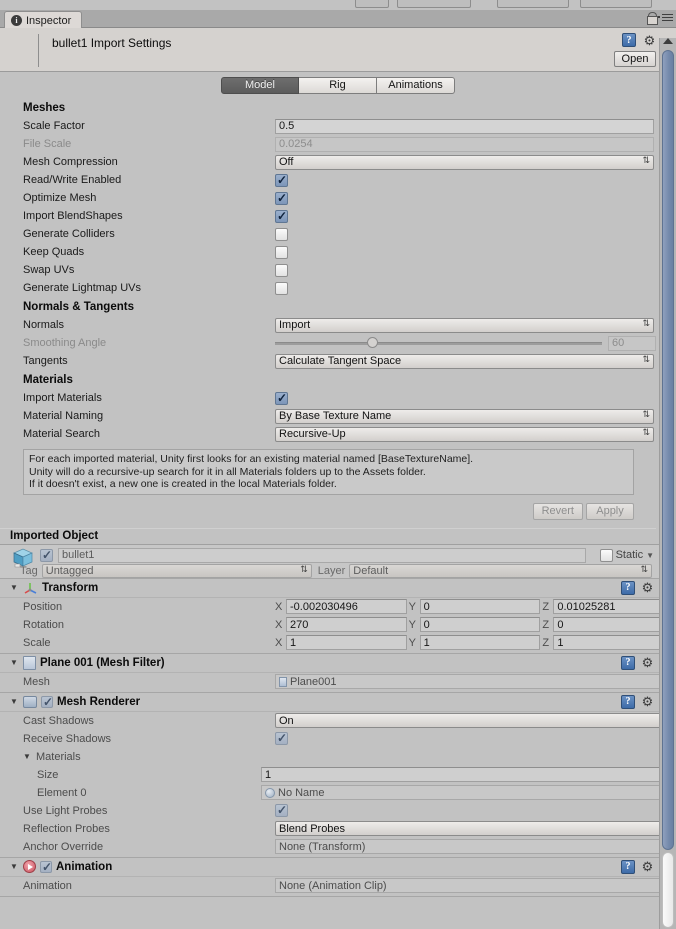 This screenshot has width=676, height=929. I want to click on dropdown-material-naming: By Base Texture Name ⇅, so click(464, 416).